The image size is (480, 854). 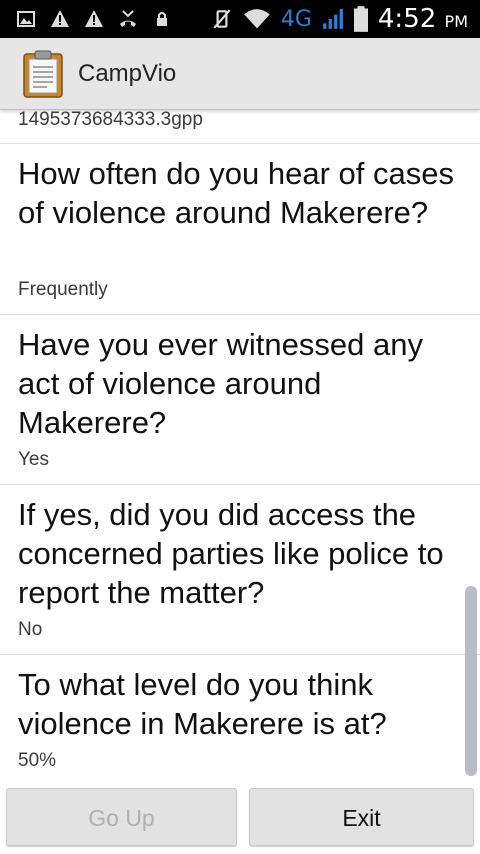 What do you see at coordinates (63, 289) in the screenshot?
I see `answer-text: Frequently` at bounding box center [63, 289].